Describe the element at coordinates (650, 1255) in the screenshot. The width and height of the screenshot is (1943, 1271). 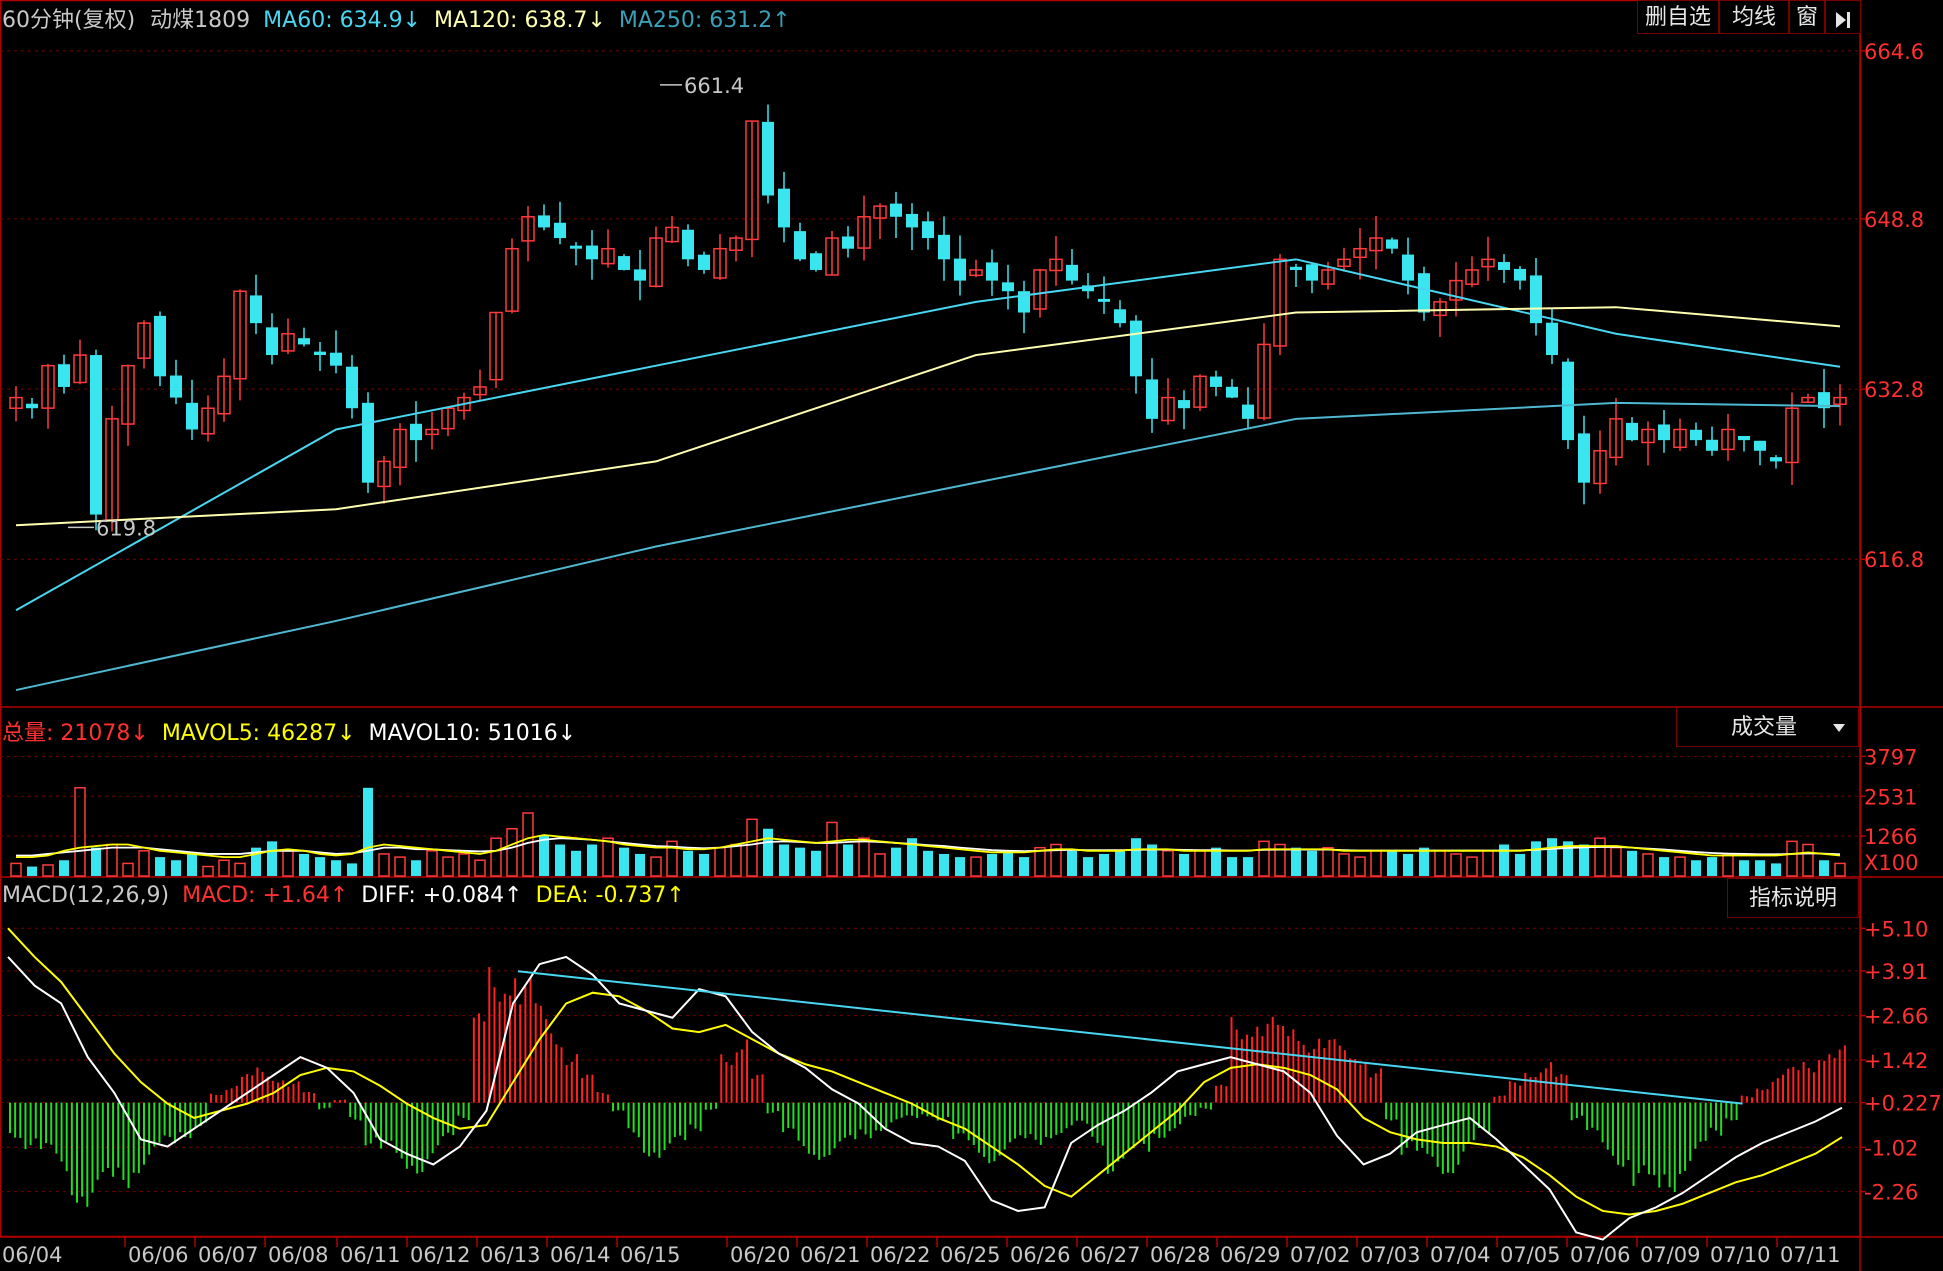
I see `x-tick-label: 06/15` at that location.